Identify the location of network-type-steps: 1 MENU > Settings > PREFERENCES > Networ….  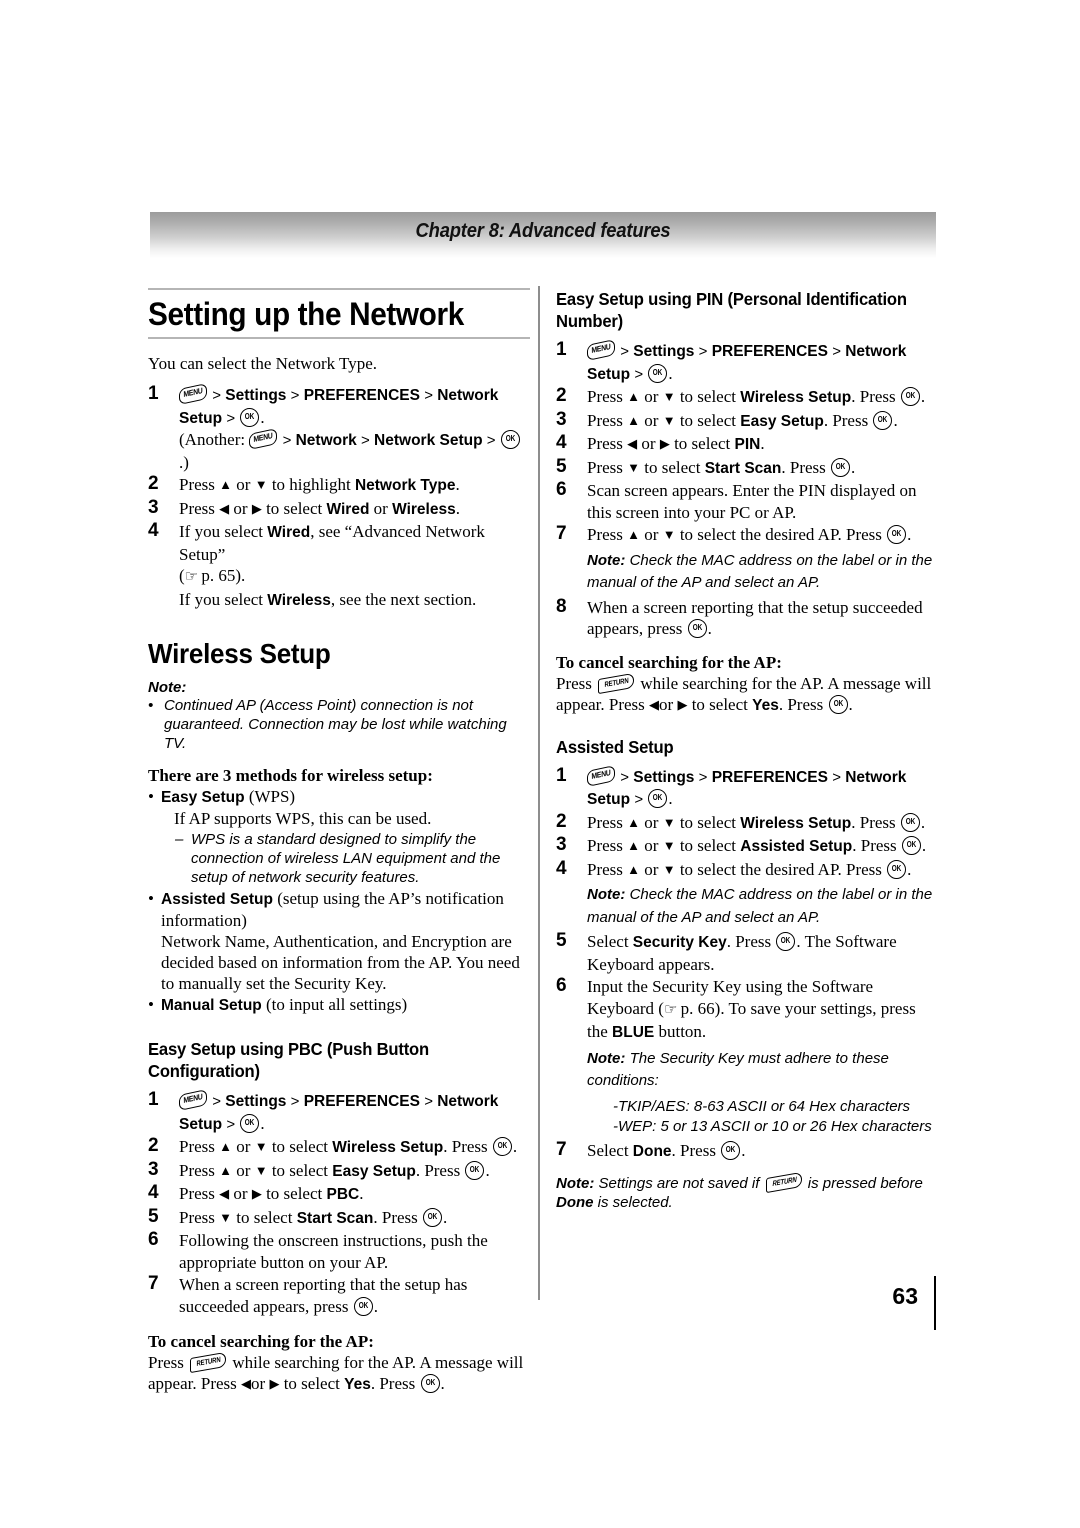
(339, 497).